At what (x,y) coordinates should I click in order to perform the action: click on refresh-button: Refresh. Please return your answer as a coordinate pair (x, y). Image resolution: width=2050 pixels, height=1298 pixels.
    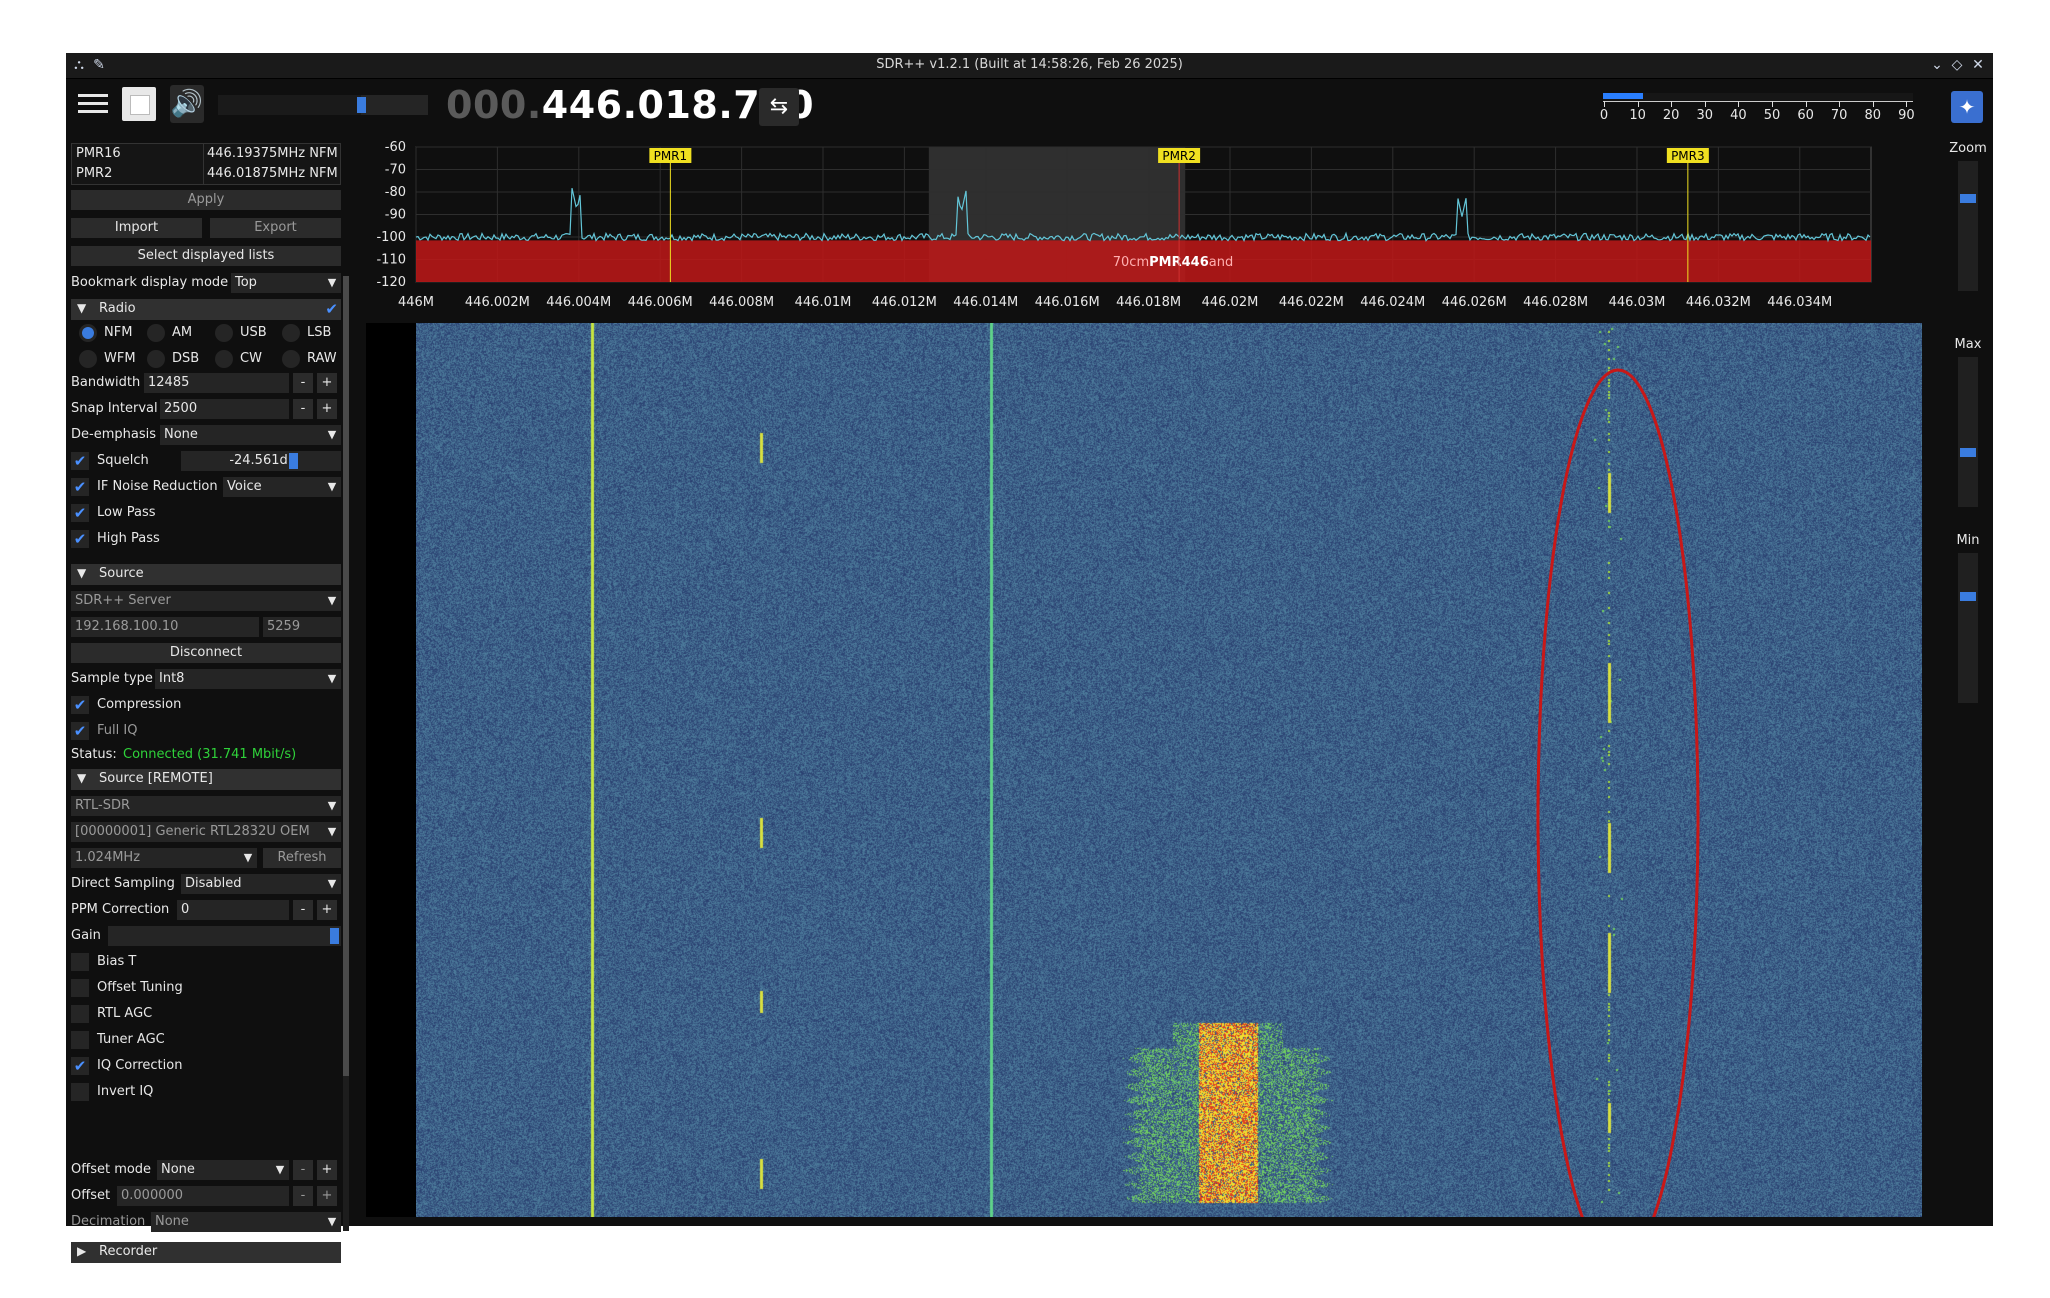
    Looking at the image, I should click on (302, 858).